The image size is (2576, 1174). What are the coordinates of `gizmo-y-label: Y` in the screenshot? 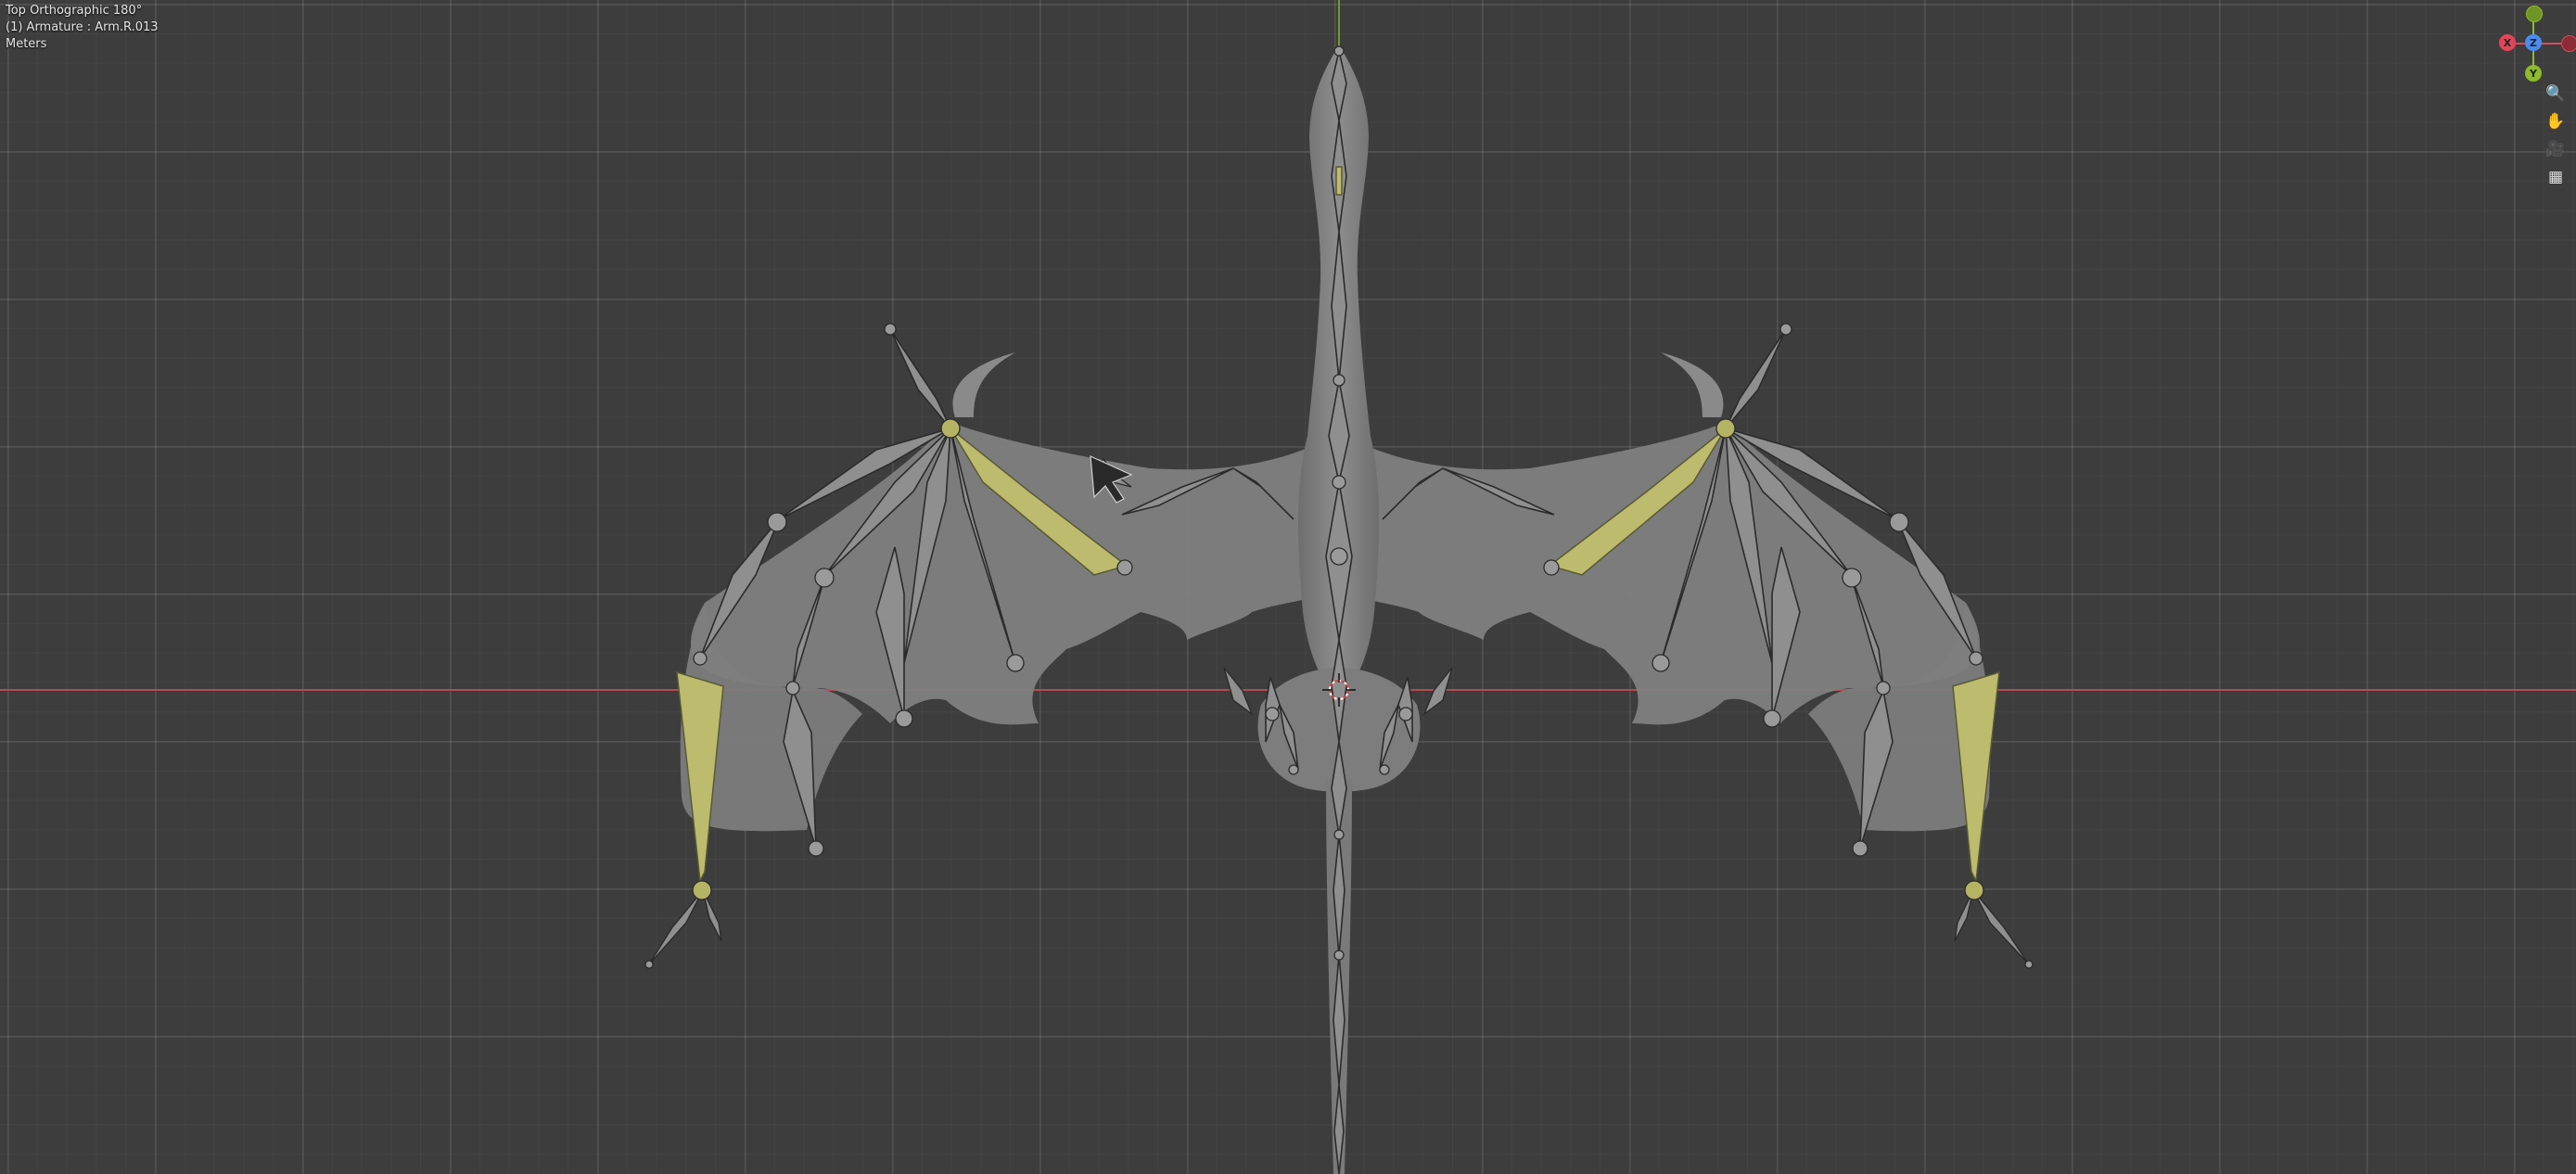 It's located at (2533, 73).